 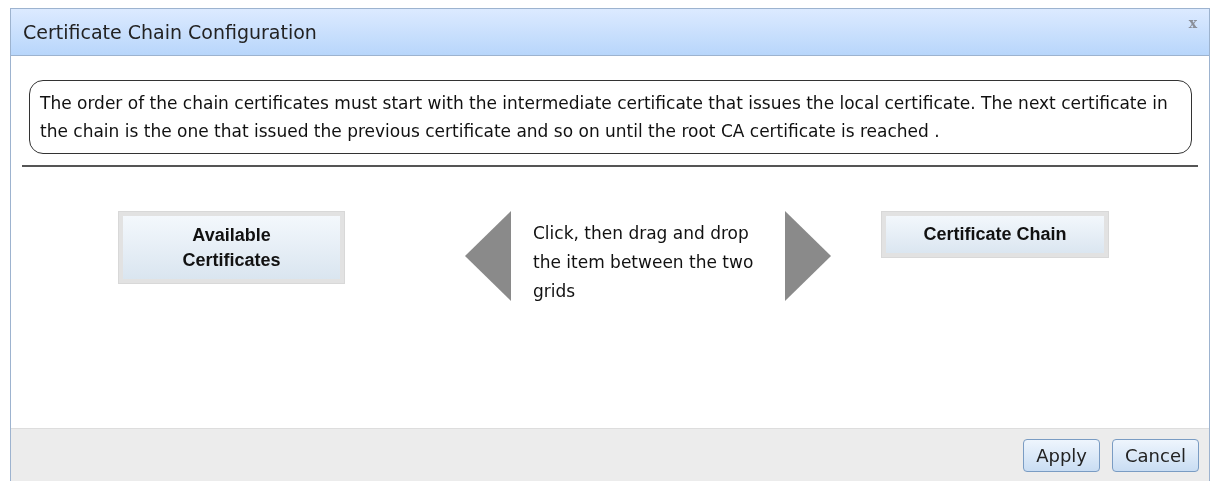 I want to click on right-arrow-icon, so click(x=808, y=256).